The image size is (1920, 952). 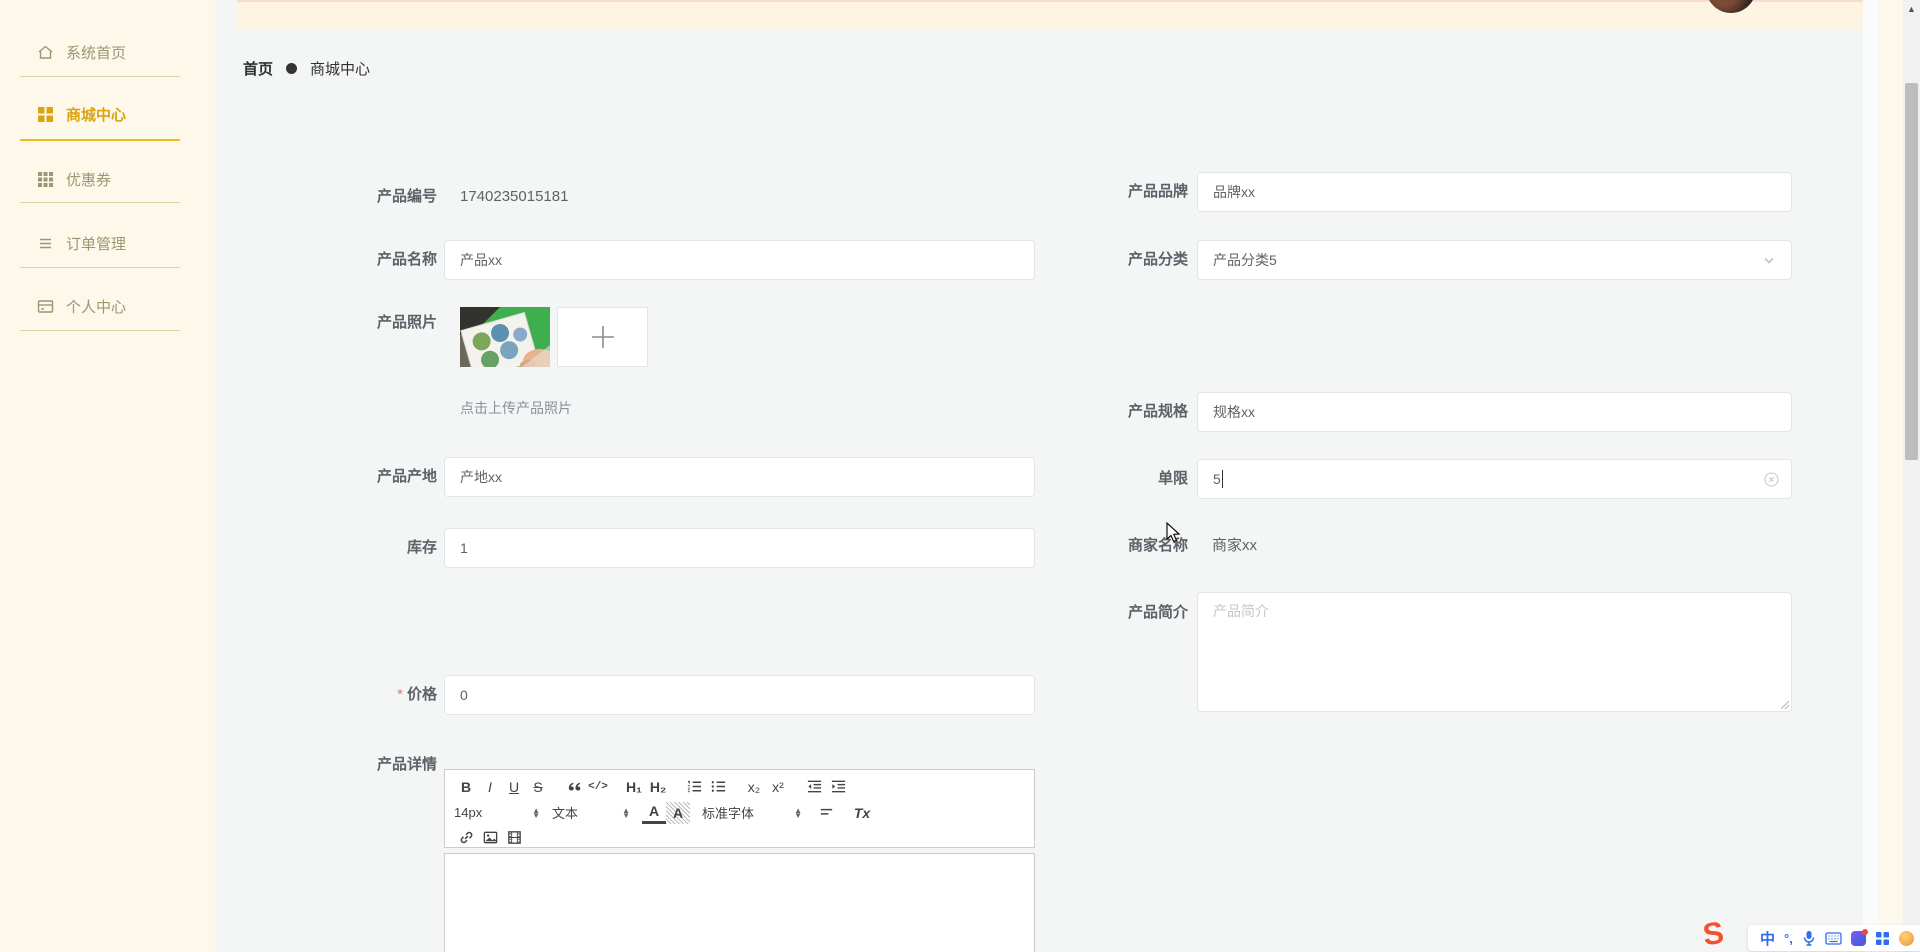 I want to click on sidebar: 系统首页 商城中心 优惠券 订单管理 个人中心, so click(x=107, y=476).